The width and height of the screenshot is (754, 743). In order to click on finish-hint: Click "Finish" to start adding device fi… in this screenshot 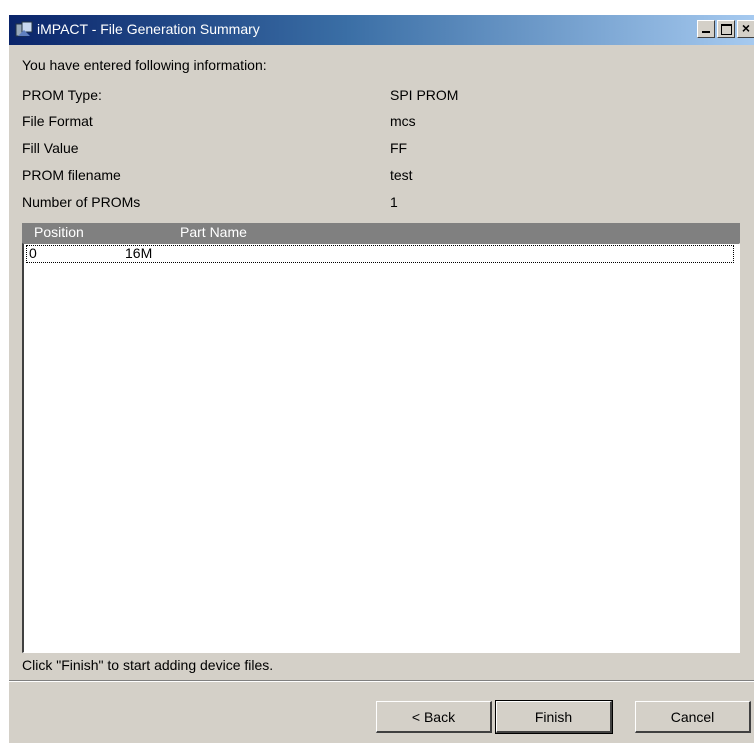, I will do `click(148, 665)`.